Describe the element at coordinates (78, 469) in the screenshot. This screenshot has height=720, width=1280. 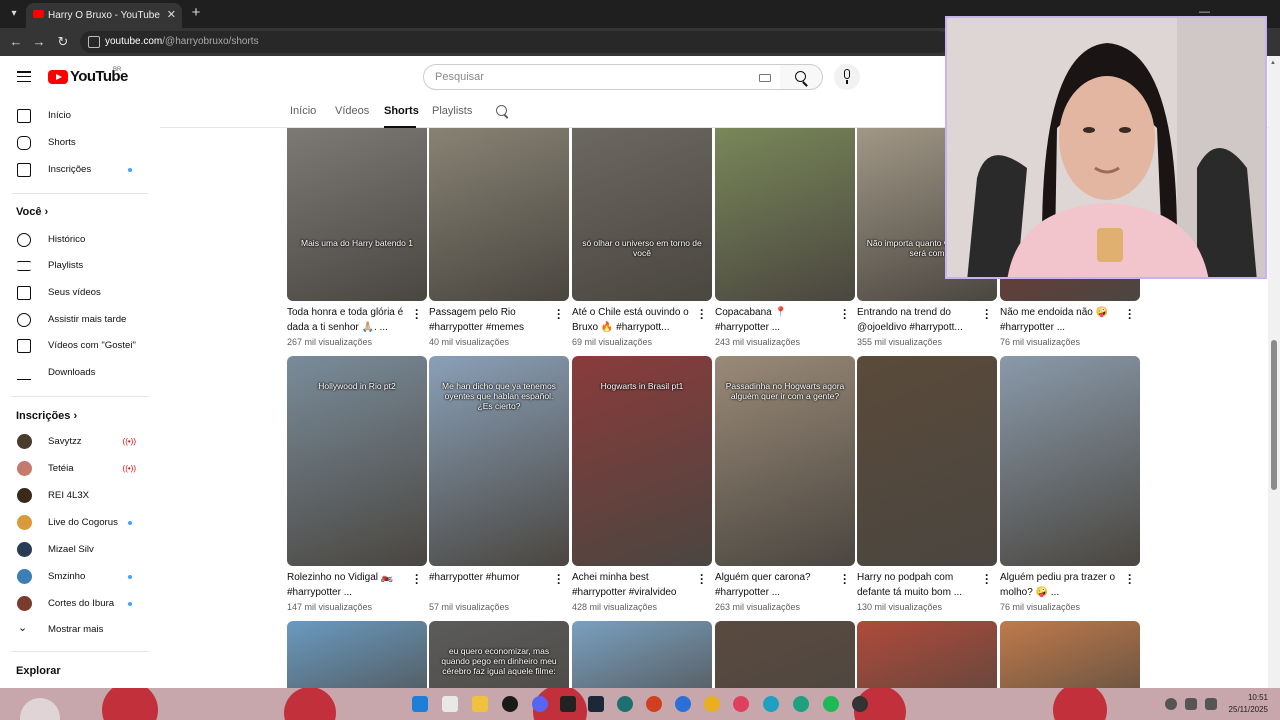
I see `subscription-item: Tetéia ((•))` at that location.